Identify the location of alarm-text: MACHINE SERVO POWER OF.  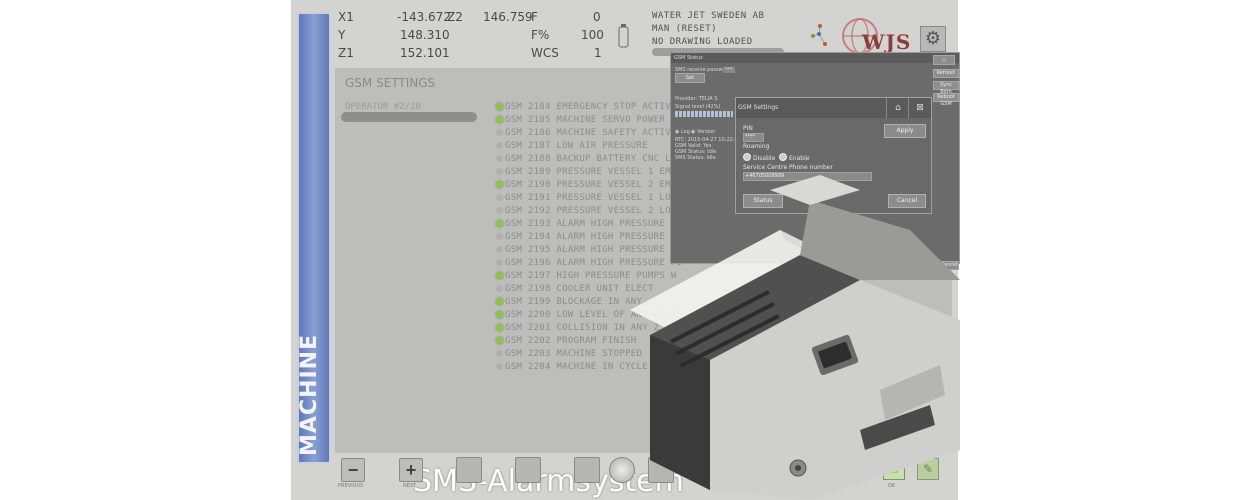
(619, 120).